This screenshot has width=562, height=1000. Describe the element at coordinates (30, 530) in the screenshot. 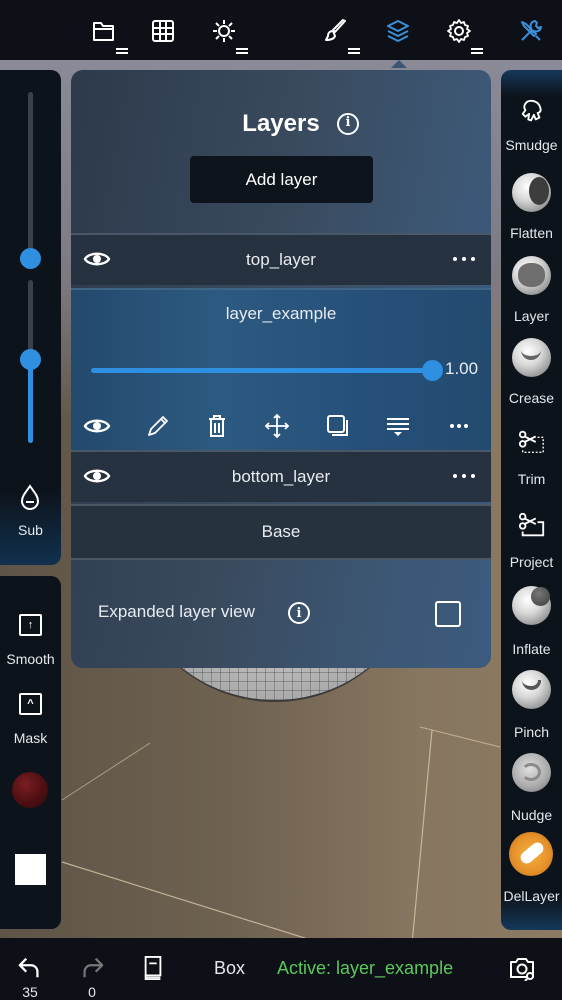

I see `sub-label: Sub` at that location.